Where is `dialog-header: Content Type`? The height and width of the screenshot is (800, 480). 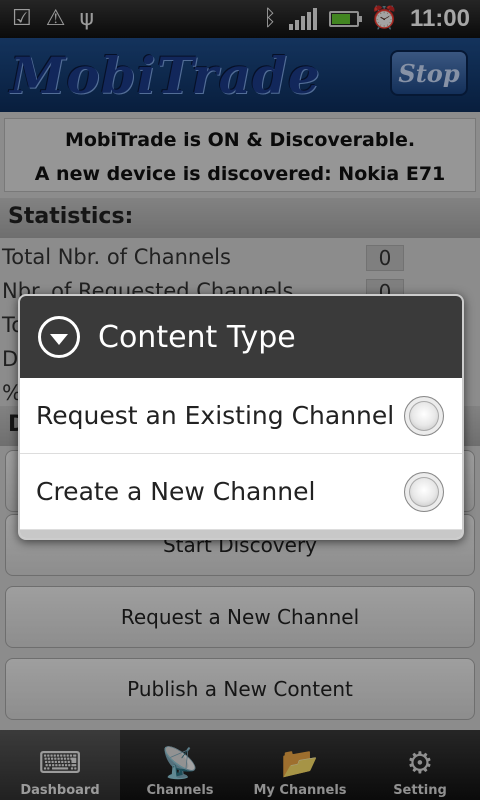
dialog-header: Content Type is located at coordinates (241, 337).